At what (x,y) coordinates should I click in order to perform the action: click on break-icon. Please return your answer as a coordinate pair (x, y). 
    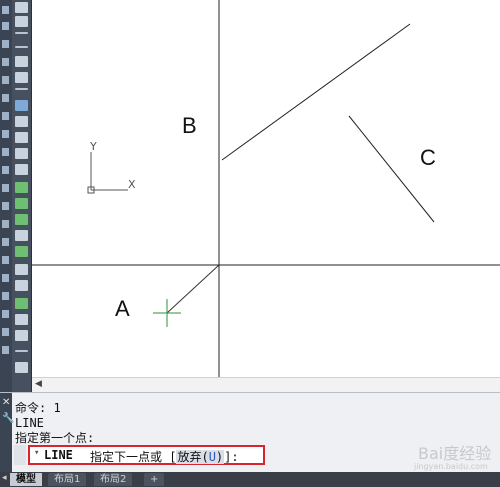
    Looking at the image, I should click on (21, 351).